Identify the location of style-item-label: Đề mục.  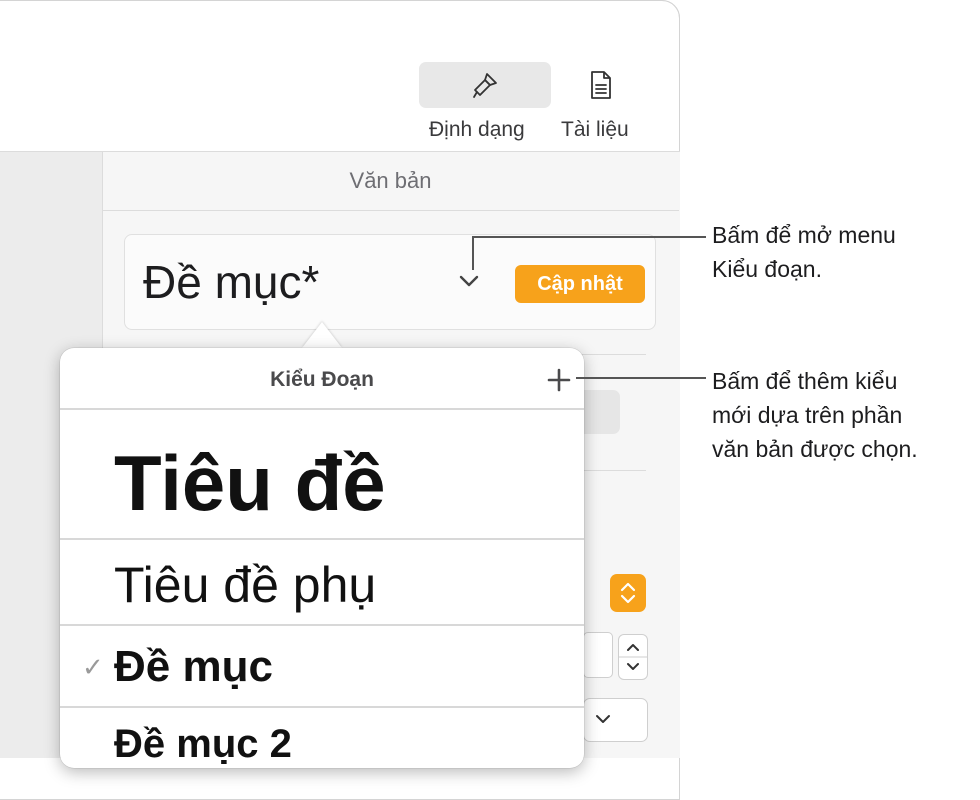
(193, 666).